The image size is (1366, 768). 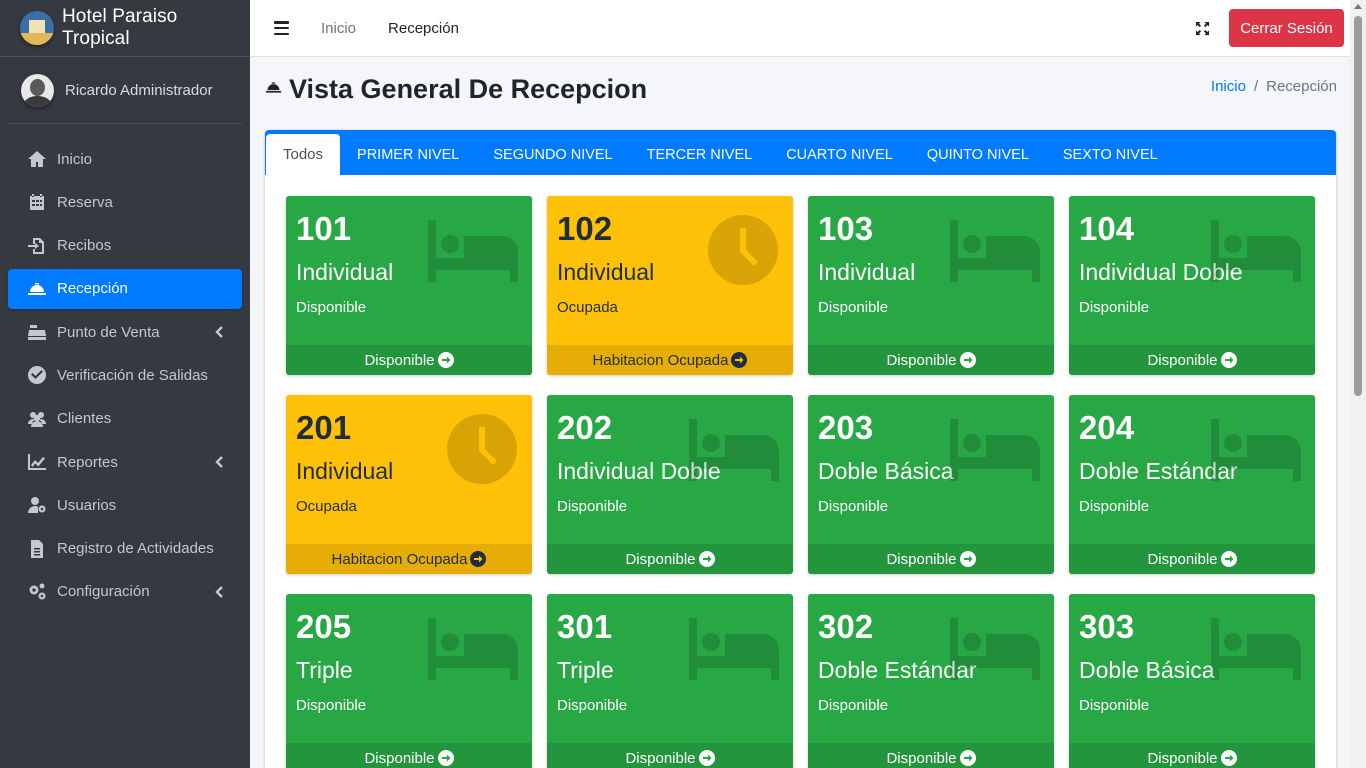 I want to click on sidebar-item-usuarios: Usuarios, so click(x=125, y=505).